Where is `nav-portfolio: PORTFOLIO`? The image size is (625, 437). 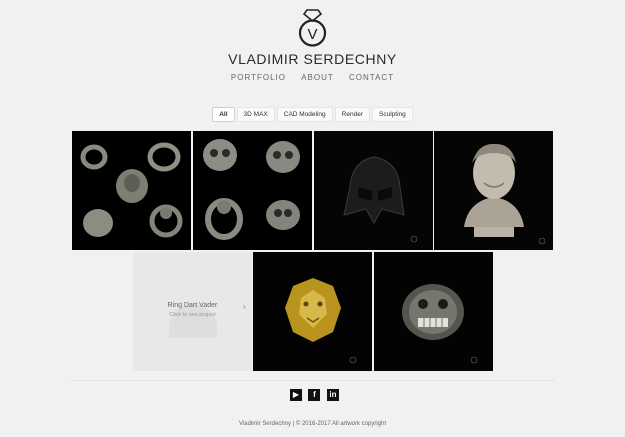 nav-portfolio: PORTFOLIO is located at coordinates (258, 77).